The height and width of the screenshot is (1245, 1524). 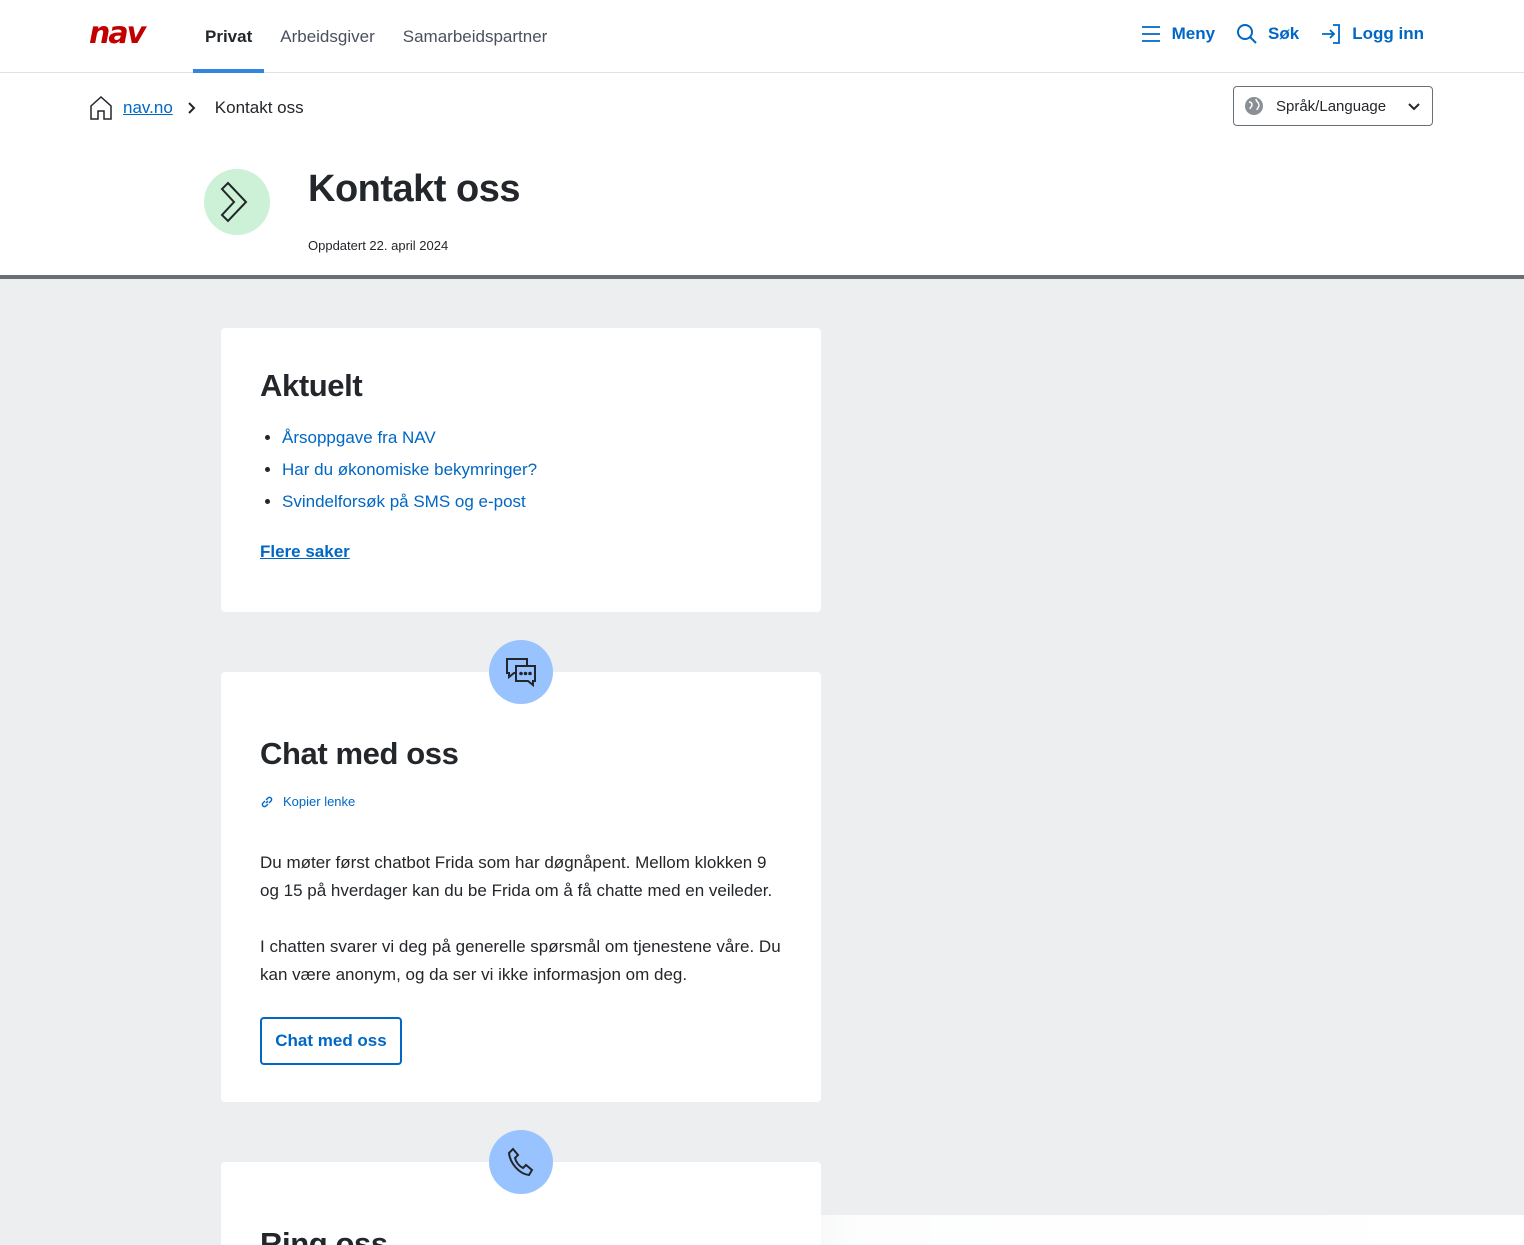 I want to click on breadcrumb: nav.no Kontakt oss, so click(x=196, y=108).